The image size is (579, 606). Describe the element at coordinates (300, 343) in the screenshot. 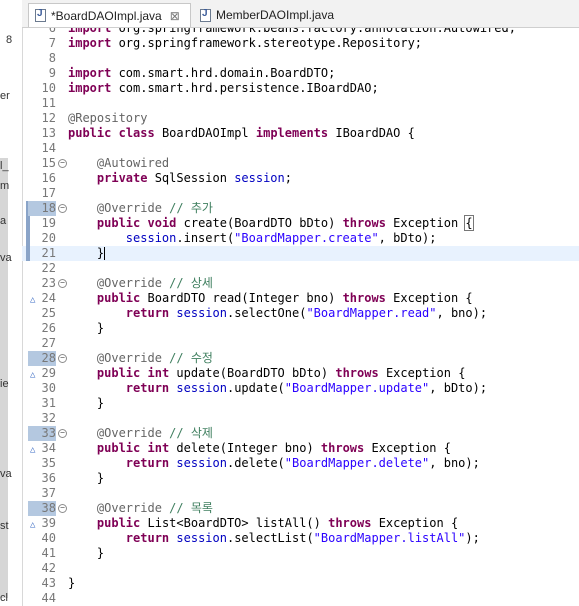

I see `code-line: 27` at that location.